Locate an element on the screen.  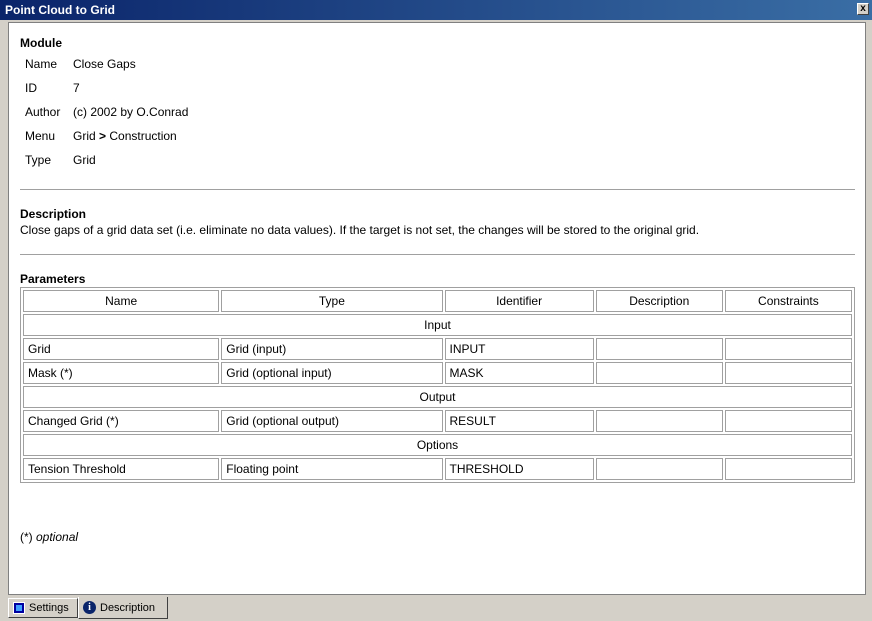
param-type: Grid (optional input) is located at coordinates (332, 373).